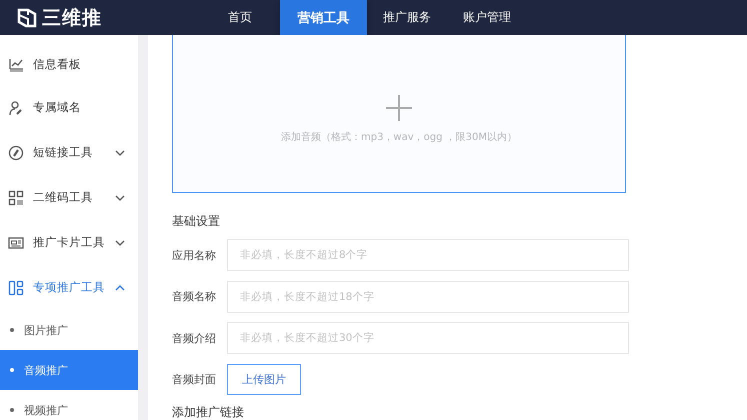 This screenshot has height=420, width=747. Describe the element at coordinates (264, 379) in the screenshot. I see `upload-image-button: 上传图片` at that location.